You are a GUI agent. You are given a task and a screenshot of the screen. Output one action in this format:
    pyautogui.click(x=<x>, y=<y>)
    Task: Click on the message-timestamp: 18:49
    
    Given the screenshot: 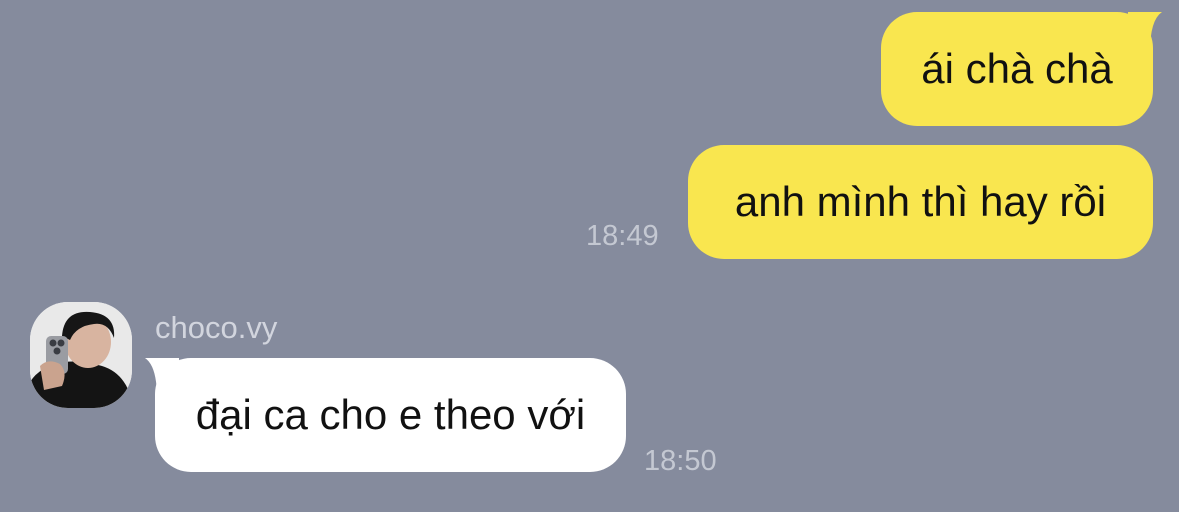 What is the action you would take?
    pyautogui.click(x=622, y=236)
    